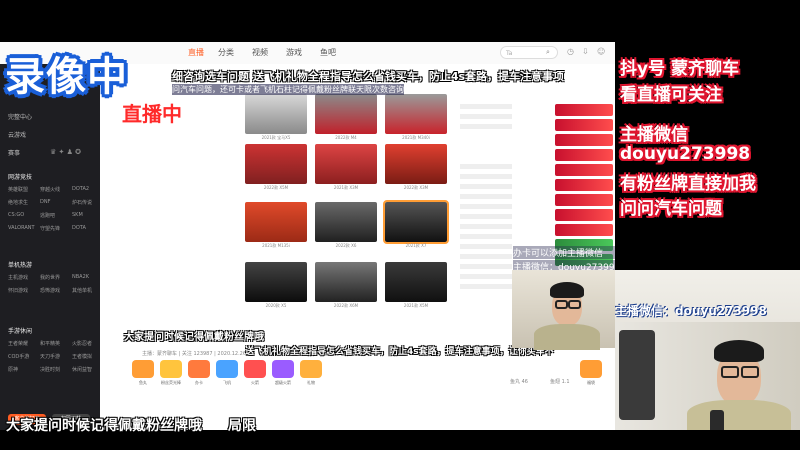 The width and height of the screenshot is (800, 450). Describe the element at coordinates (13, 369) in the screenshot. I see `sidebar-grid-item: 原神` at that location.